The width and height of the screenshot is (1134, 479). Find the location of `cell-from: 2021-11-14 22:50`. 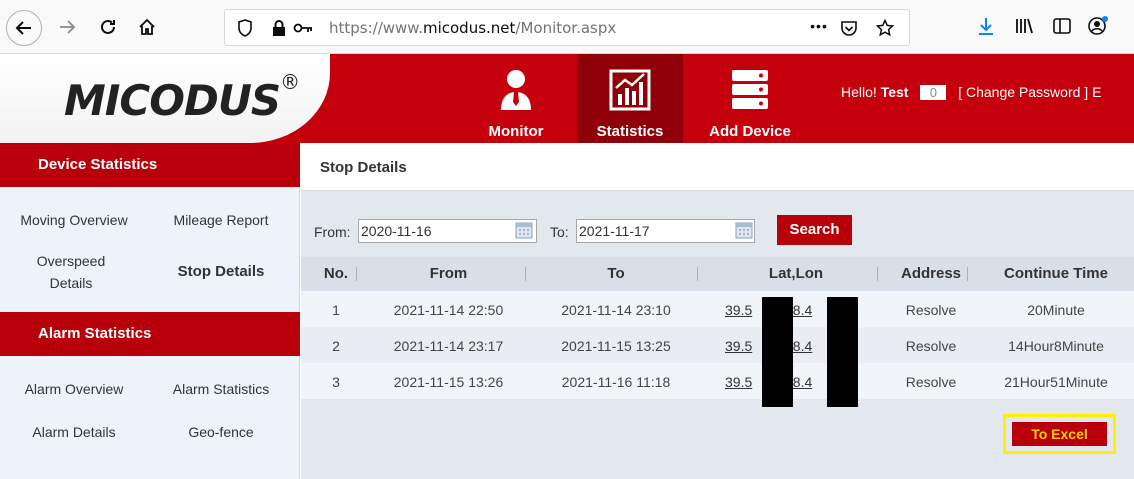

cell-from: 2021-11-14 22:50 is located at coordinates (448, 310).